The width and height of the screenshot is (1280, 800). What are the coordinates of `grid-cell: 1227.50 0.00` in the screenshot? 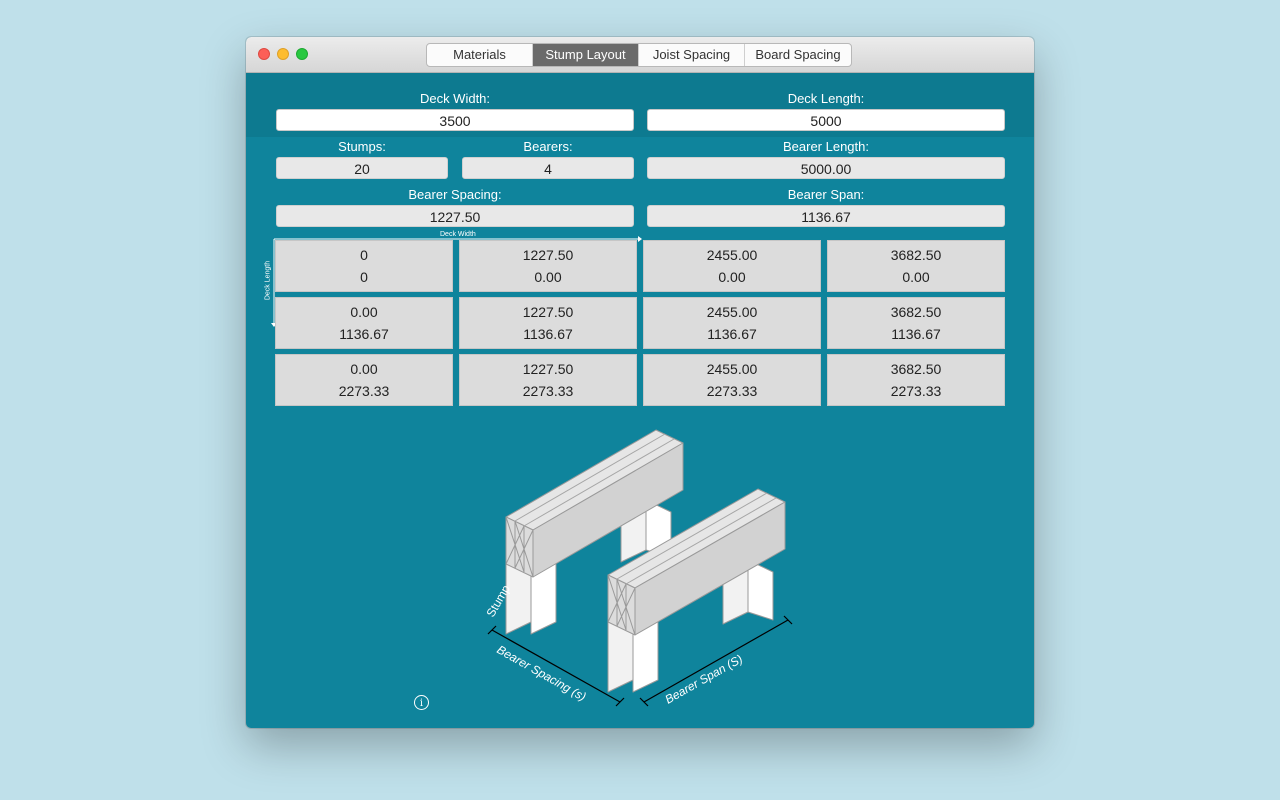 It's located at (548, 266).